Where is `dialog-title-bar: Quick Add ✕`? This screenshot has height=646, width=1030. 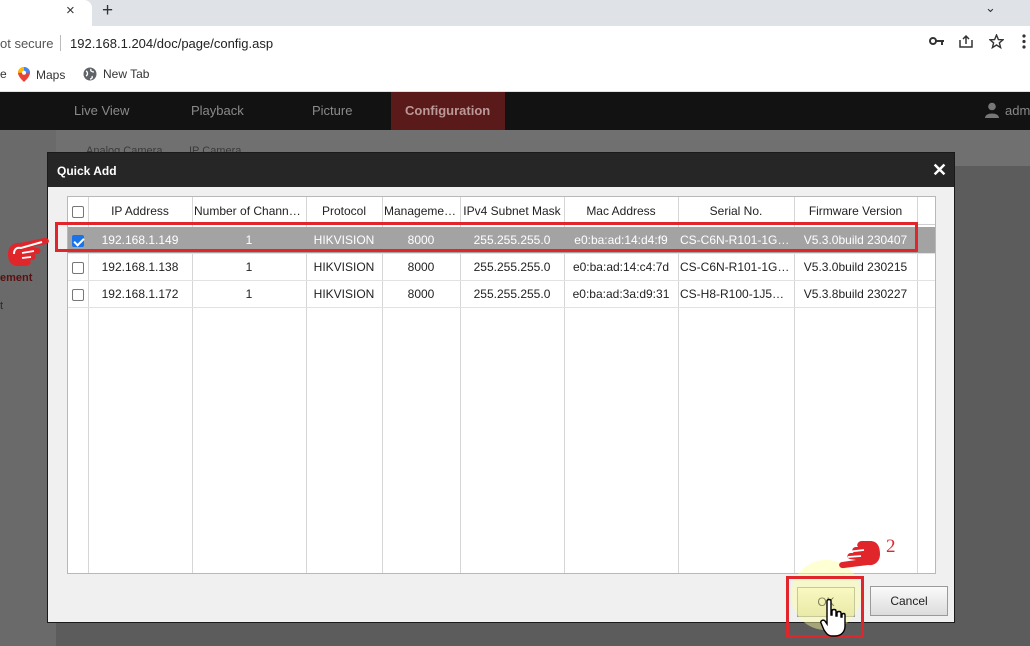
dialog-title-bar: Quick Add ✕ is located at coordinates (501, 170).